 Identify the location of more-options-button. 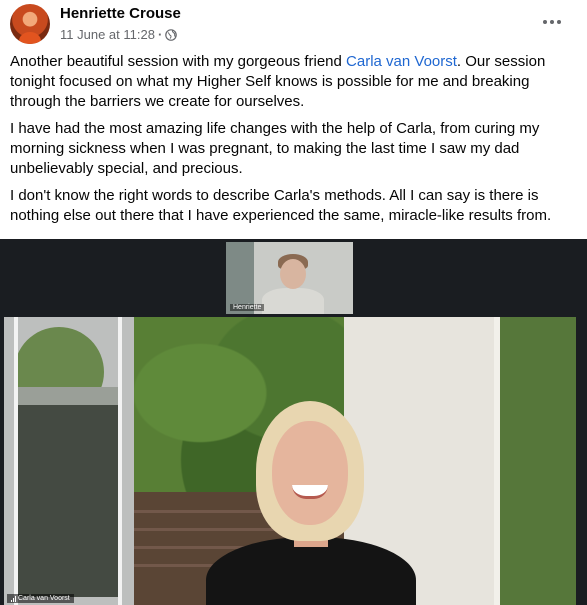
(552, 22).